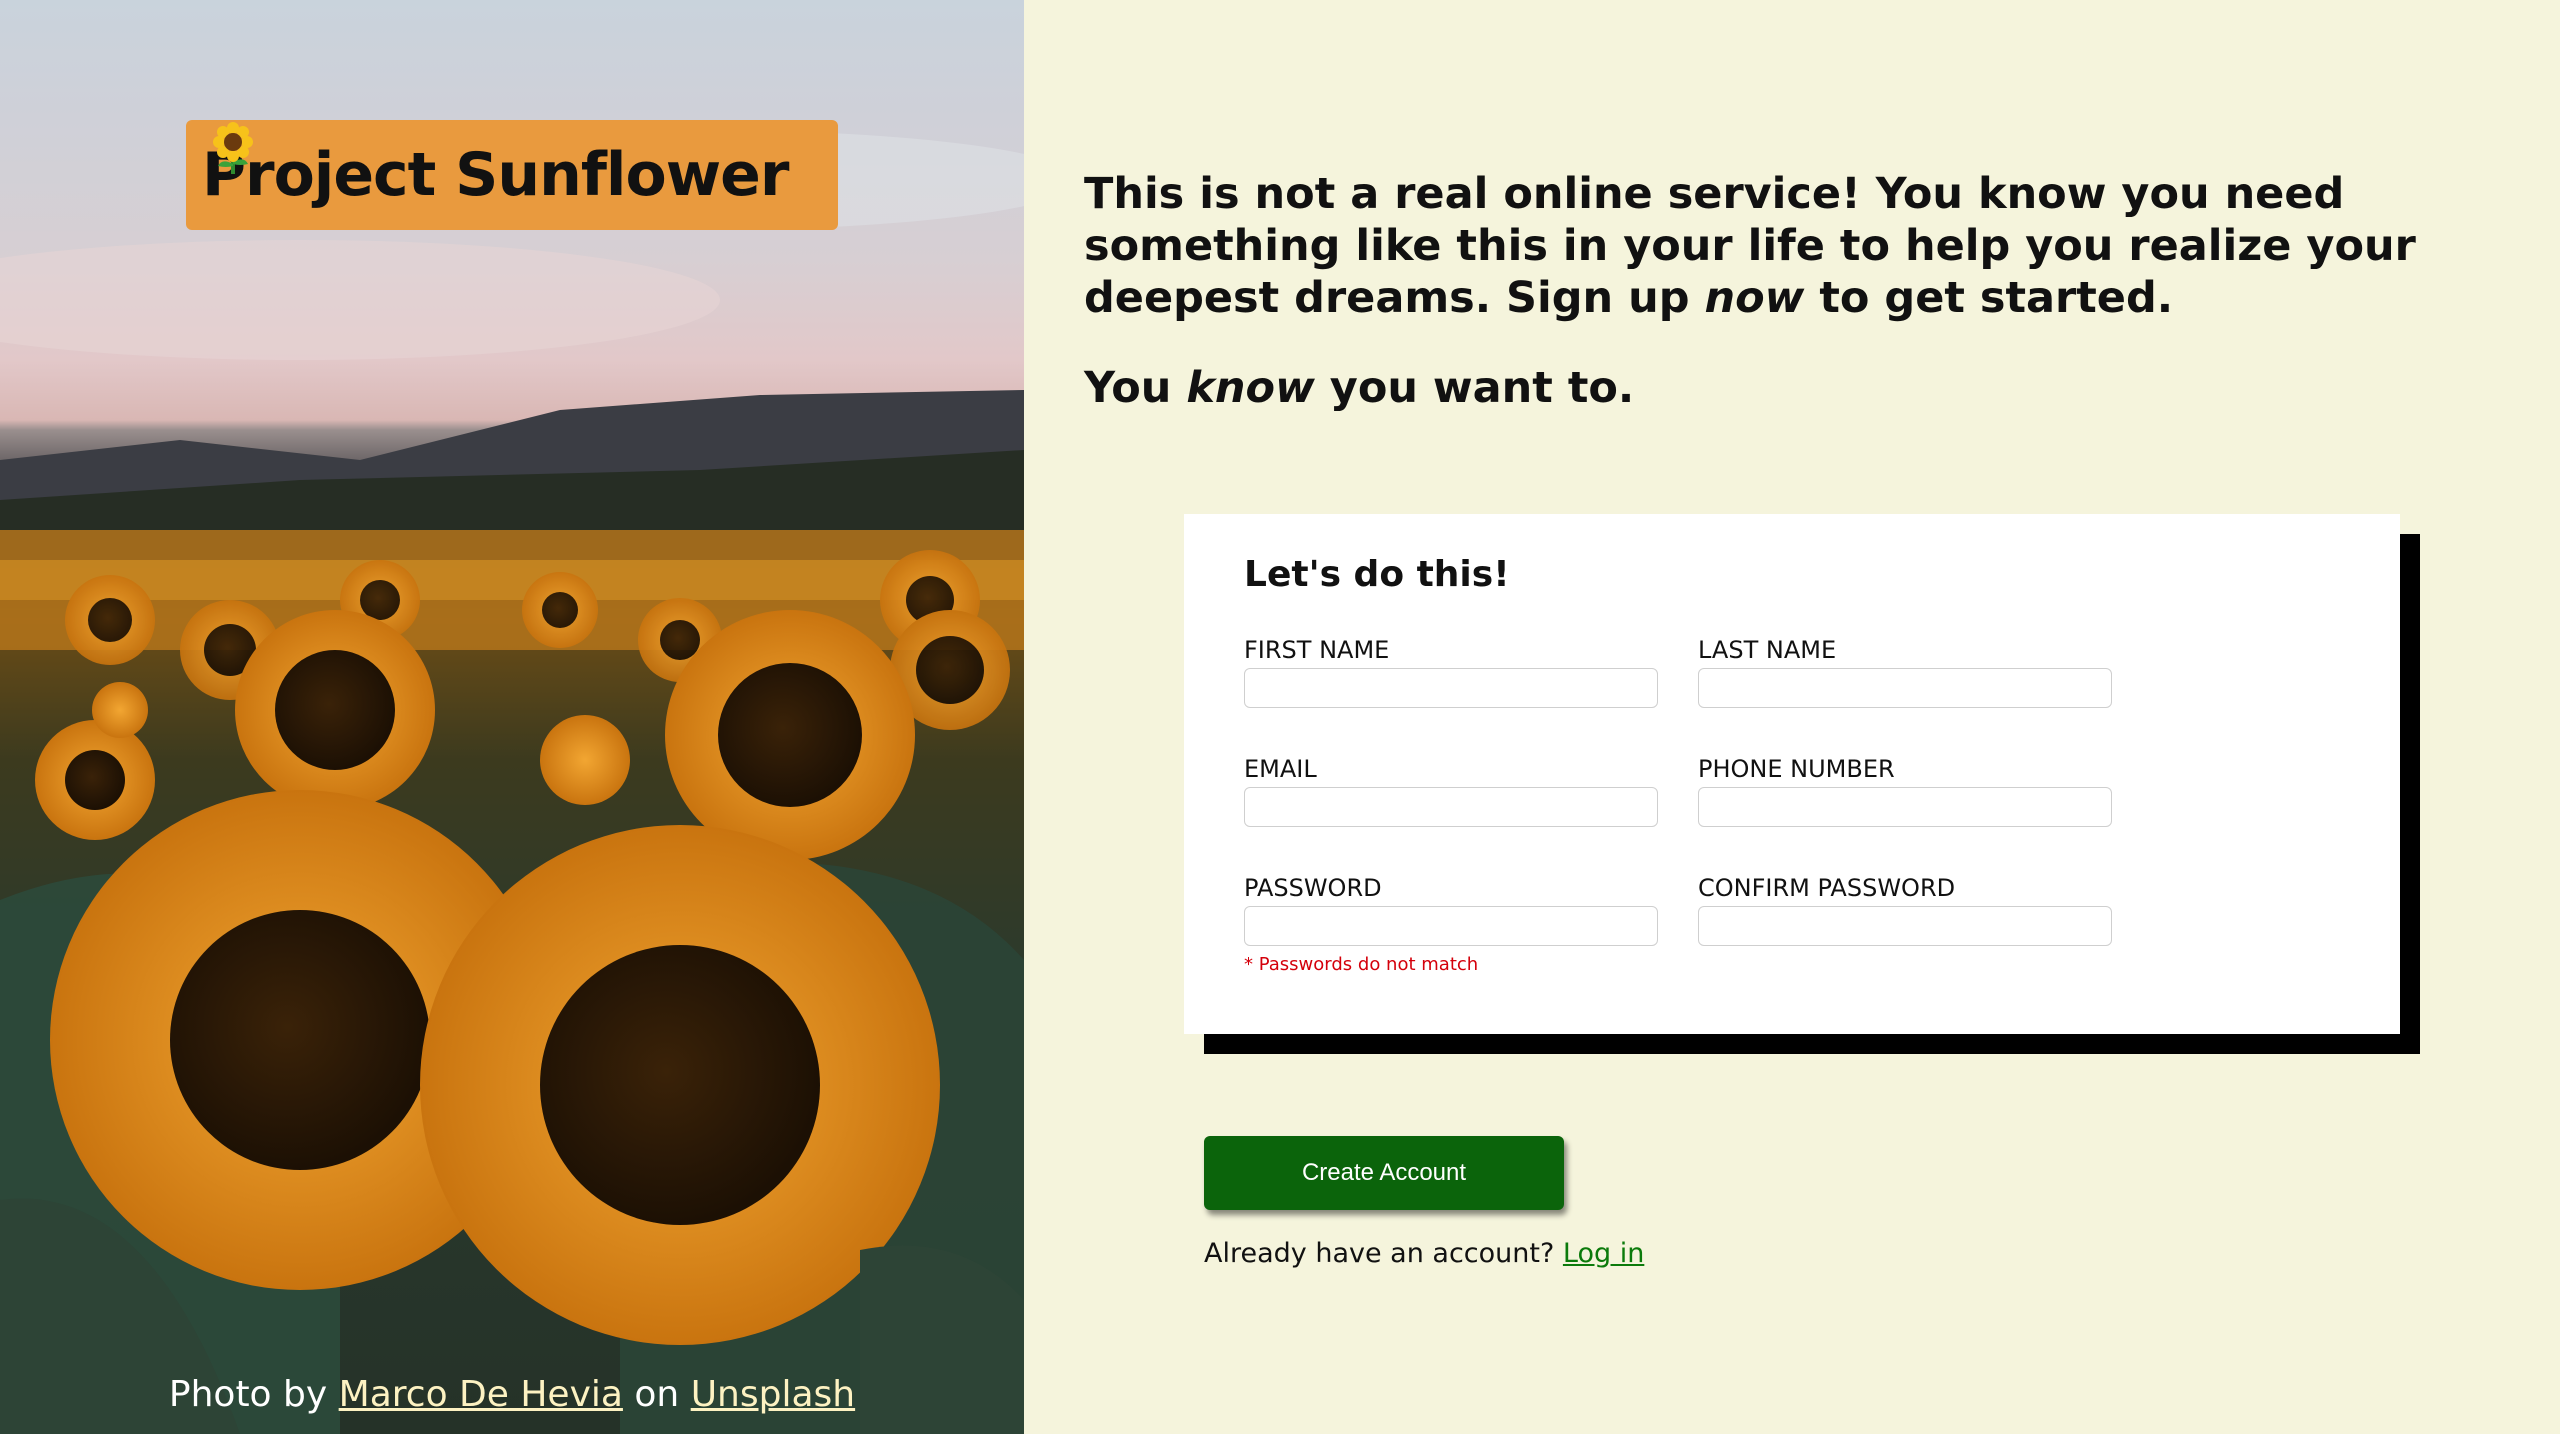 The height and width of the screenshot is (1434, 2560). I want to click on phone-group: Phone Number, so click(1905, 791).